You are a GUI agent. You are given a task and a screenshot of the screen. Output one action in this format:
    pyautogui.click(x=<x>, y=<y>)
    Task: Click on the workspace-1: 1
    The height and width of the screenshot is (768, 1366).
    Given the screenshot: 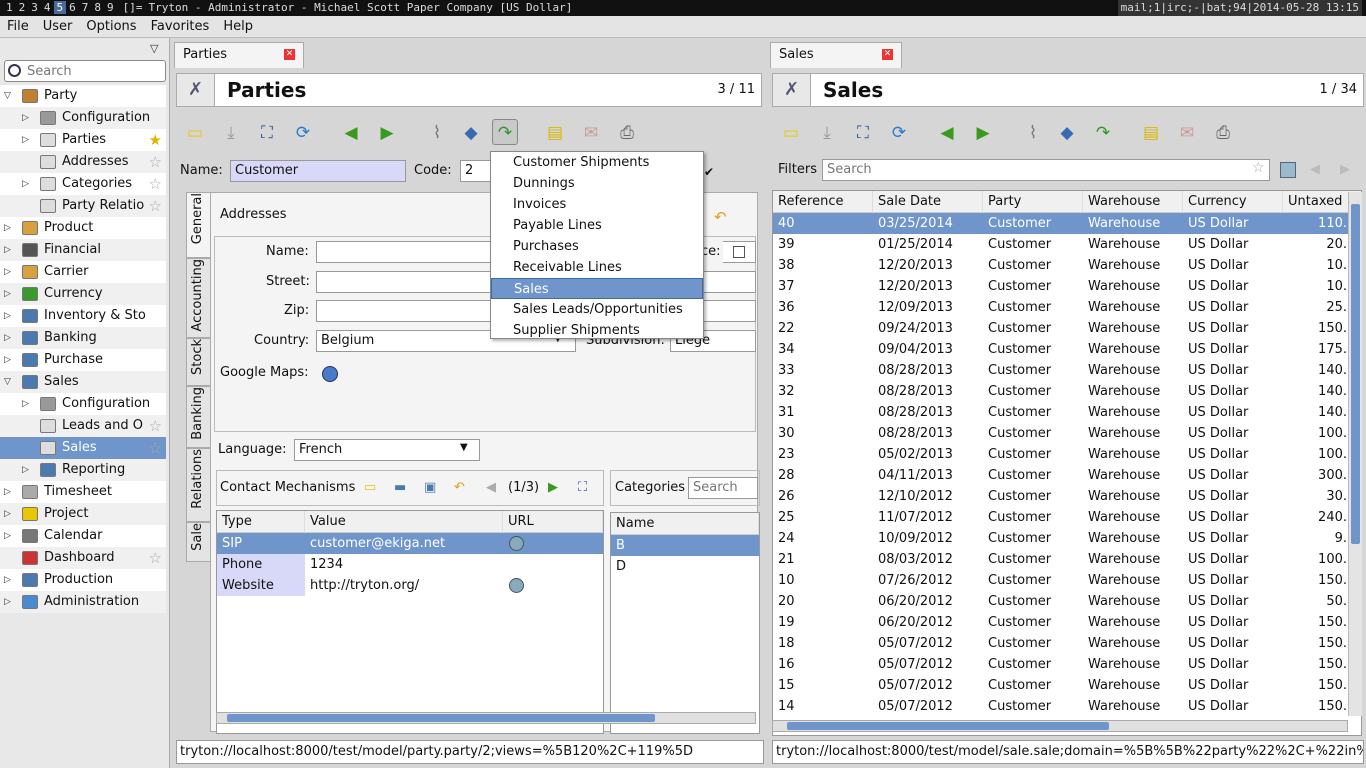 What is the action you would take?
    pyautogui.click(x=9, y=7)
    